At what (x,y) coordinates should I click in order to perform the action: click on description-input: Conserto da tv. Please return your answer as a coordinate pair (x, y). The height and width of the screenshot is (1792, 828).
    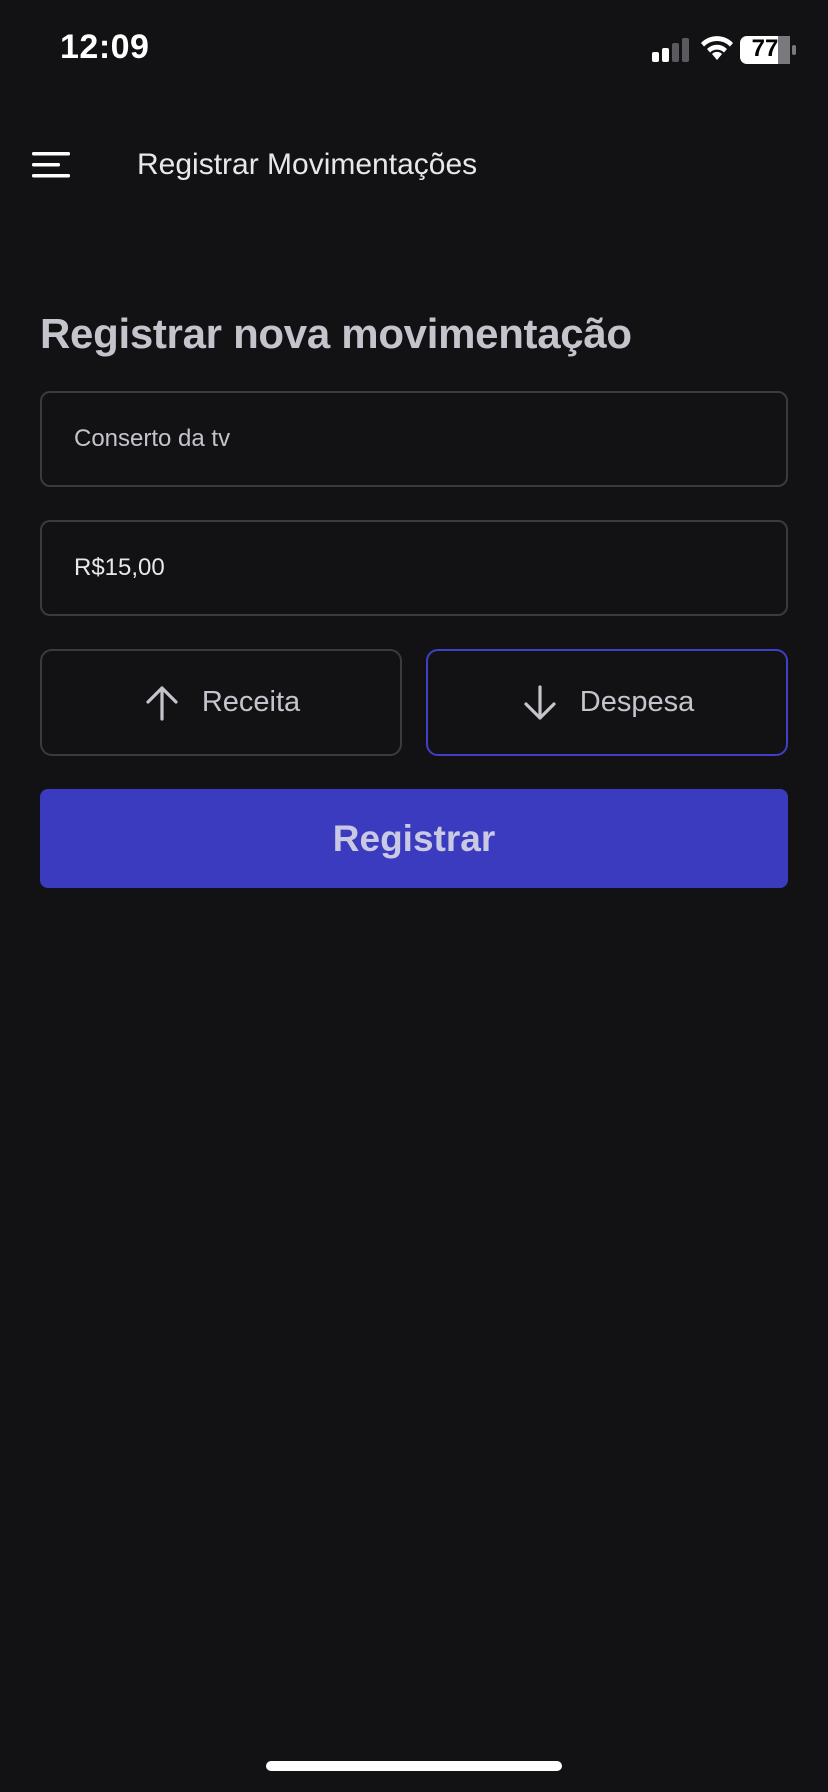
    Looking at the image, I should click on (414, 439).